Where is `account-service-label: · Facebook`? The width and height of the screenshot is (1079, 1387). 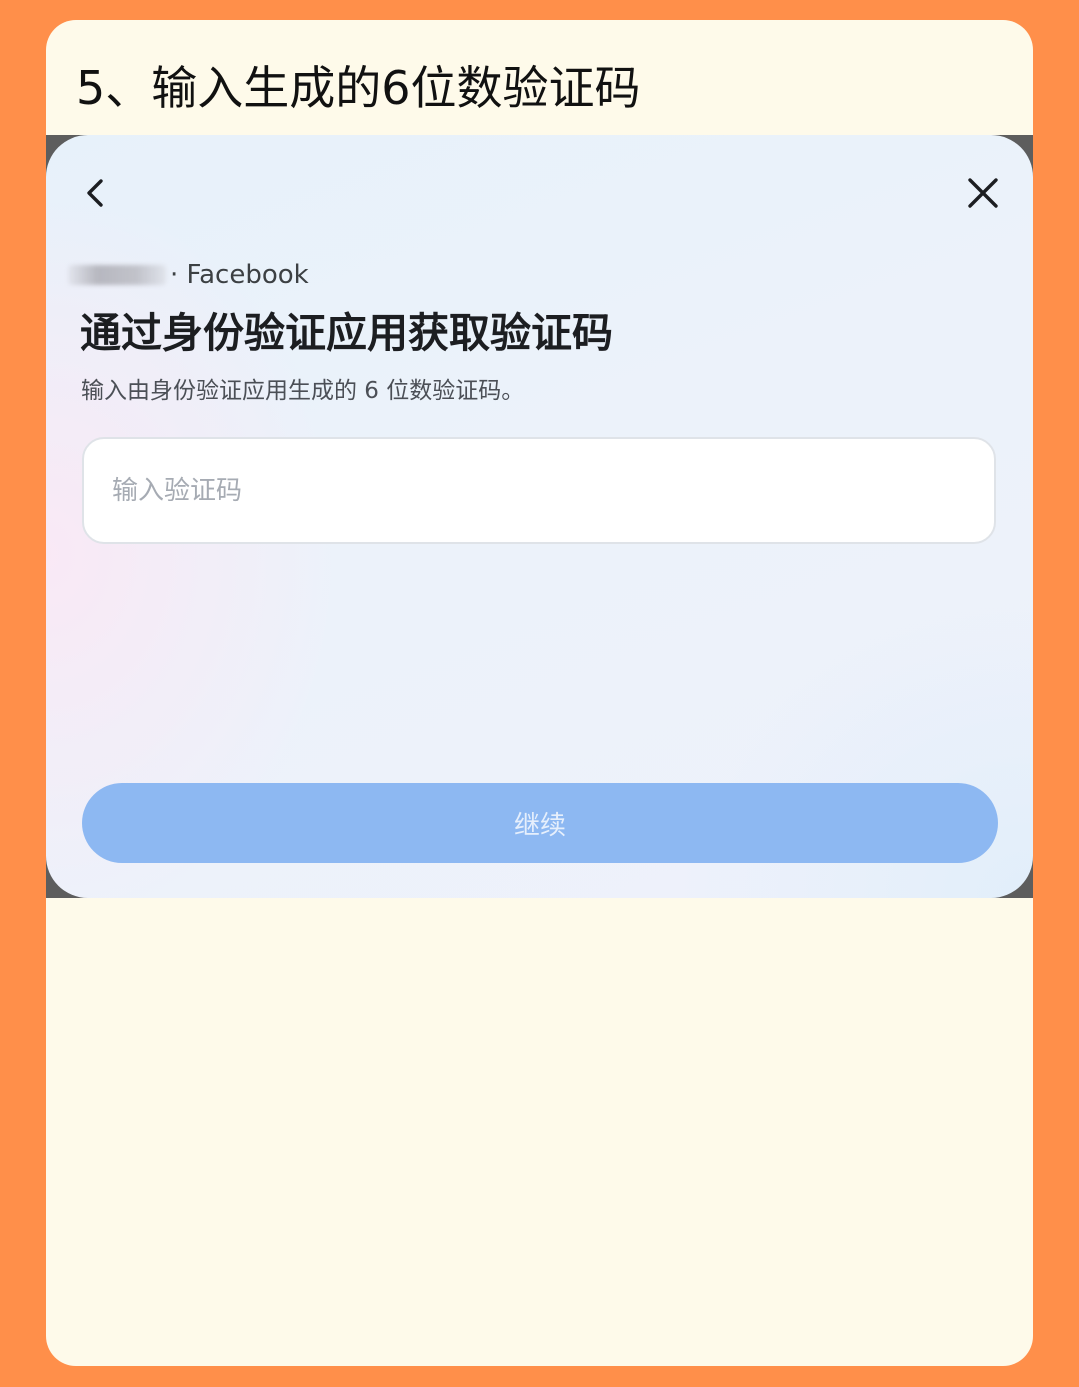 account-service-label: · Facebook is located at coordinates (239, 275).